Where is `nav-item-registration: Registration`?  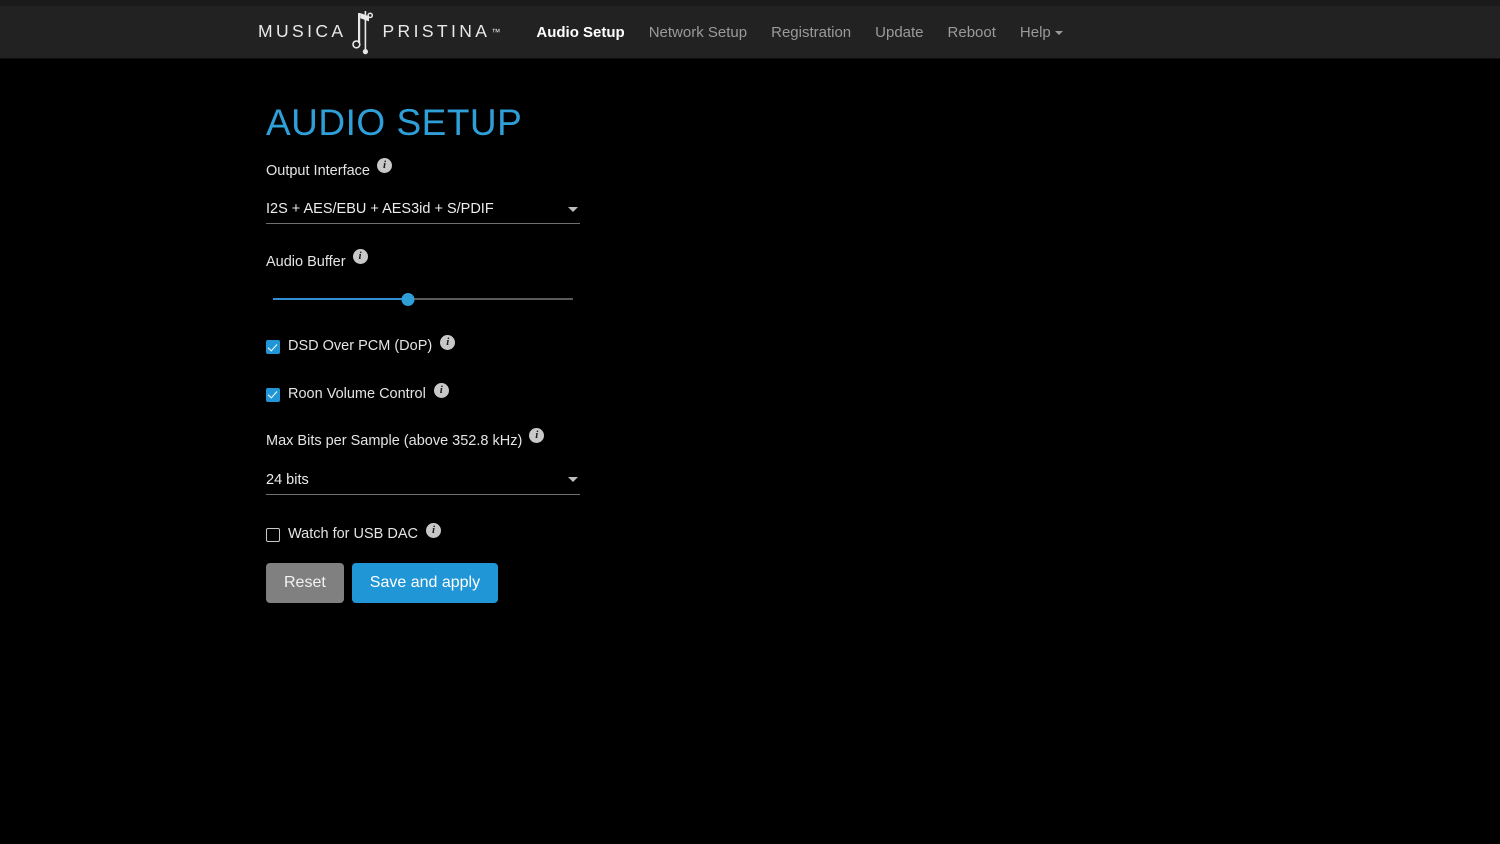
nav-item-registration: Registration is located at coordinates (811, 32).